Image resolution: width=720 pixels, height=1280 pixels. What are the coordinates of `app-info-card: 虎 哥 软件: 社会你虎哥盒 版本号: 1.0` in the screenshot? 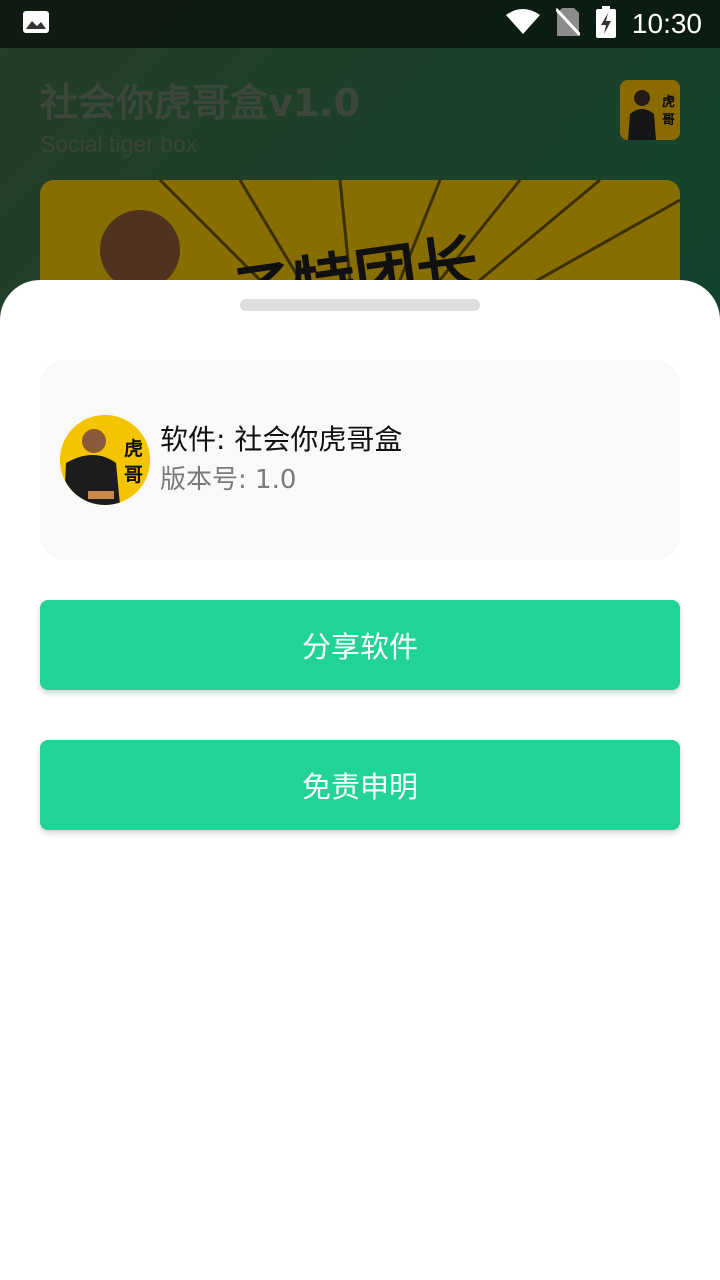 It's located at (360, 460).